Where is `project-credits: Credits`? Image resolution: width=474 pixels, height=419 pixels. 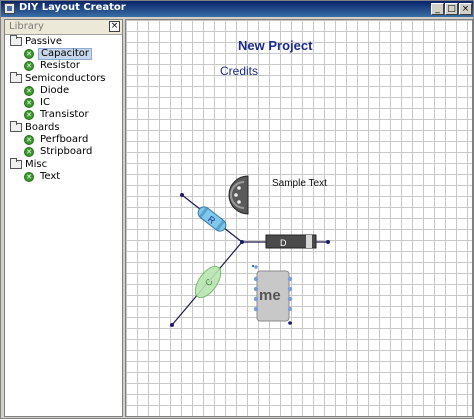 project-credits: Credits is located at coordinates (239, 71).